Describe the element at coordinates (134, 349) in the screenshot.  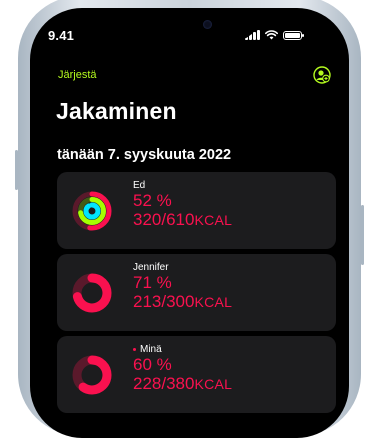
I see `me-indicator-dot` at that location.